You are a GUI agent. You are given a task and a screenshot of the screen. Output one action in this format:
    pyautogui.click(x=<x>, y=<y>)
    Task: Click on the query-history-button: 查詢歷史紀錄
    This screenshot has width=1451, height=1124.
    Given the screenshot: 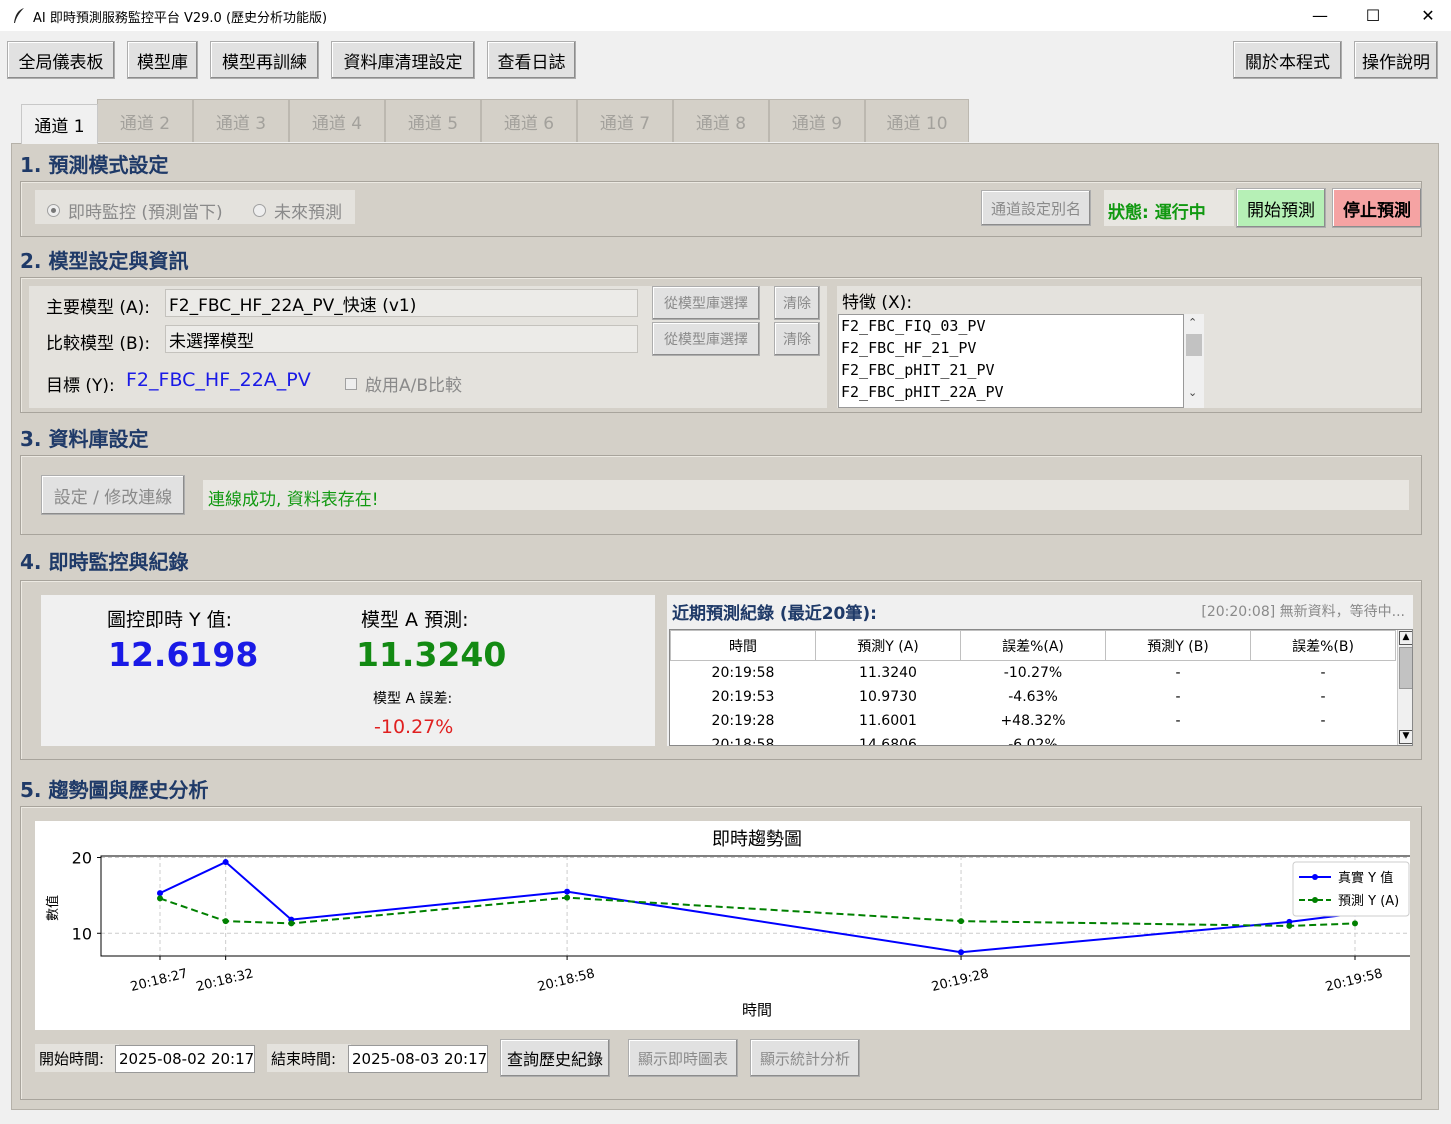 What is the action you would take?
    pyautogui.click(x=555, y=1058)
    